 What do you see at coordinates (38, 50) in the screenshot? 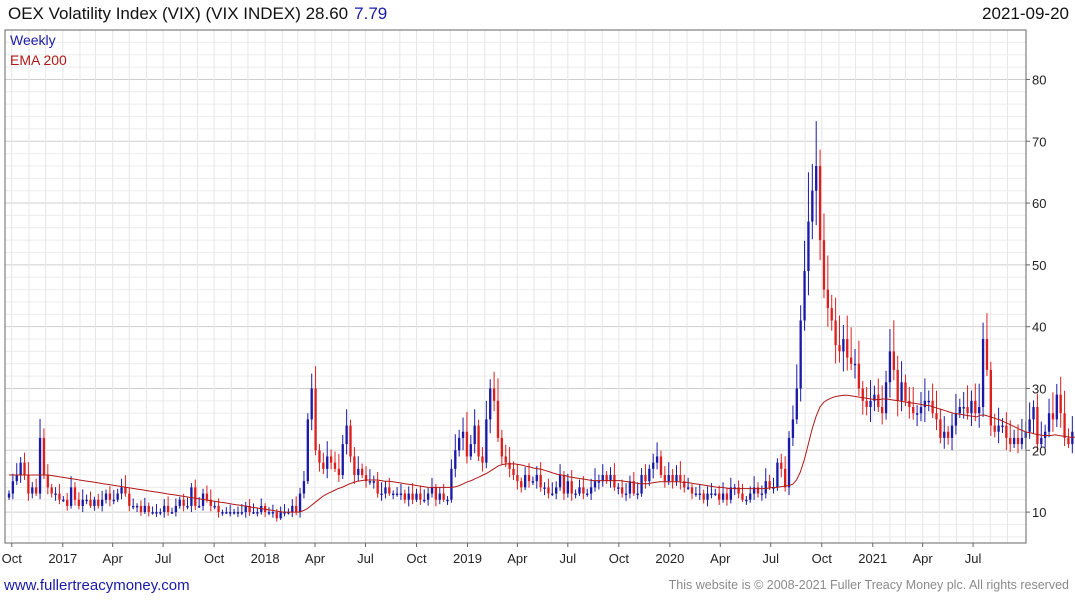
I see `legend: Weekly EMA 200` at bounding box center [38, 50].